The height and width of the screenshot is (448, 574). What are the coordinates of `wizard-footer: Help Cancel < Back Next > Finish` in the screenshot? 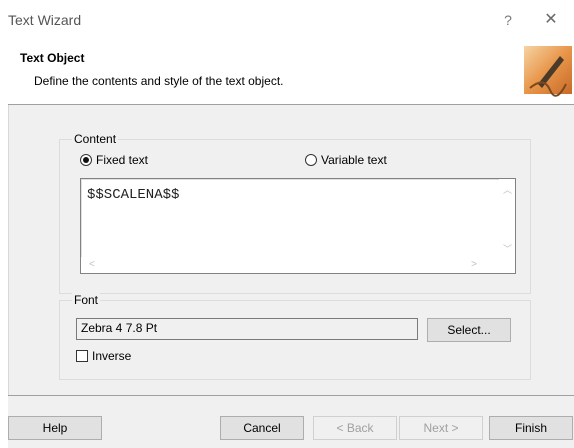 It's located at (291, 422).